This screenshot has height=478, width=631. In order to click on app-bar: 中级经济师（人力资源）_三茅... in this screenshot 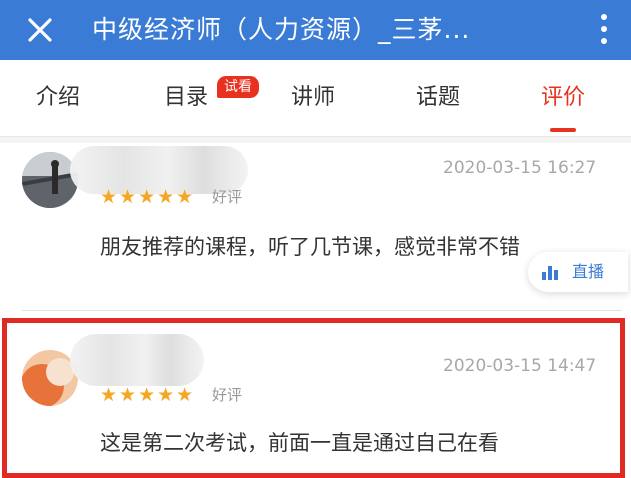, I will do `click(315, 30)`.